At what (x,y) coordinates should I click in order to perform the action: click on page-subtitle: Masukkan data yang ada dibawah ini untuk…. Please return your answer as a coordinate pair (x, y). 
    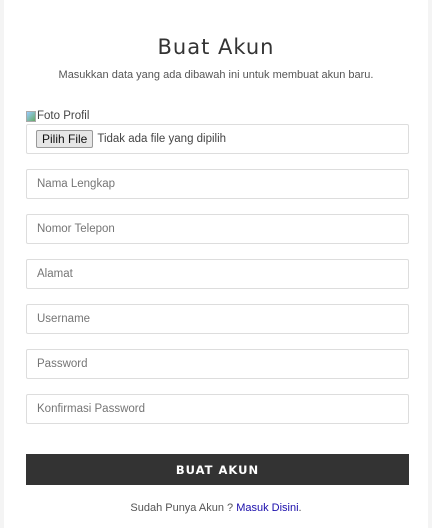
    Looking at the image, I should click on (216, 75).